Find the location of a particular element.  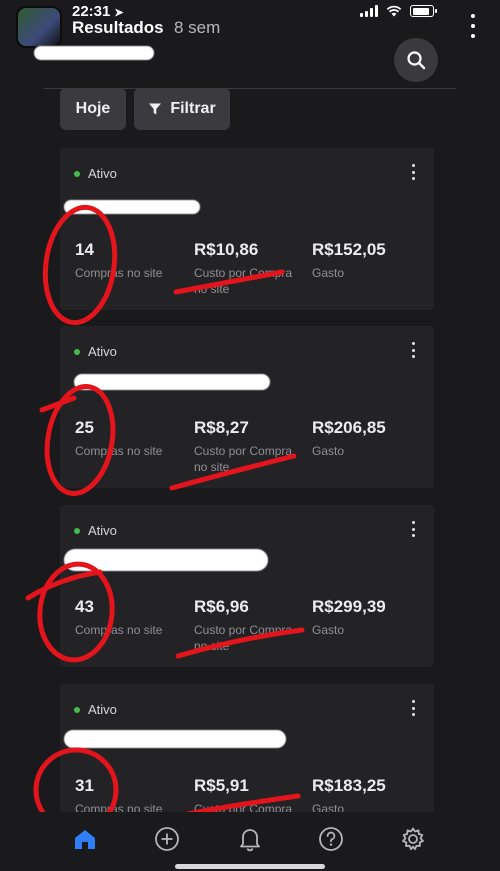

purchases-value: 25 is located at coordinates (84, 427).